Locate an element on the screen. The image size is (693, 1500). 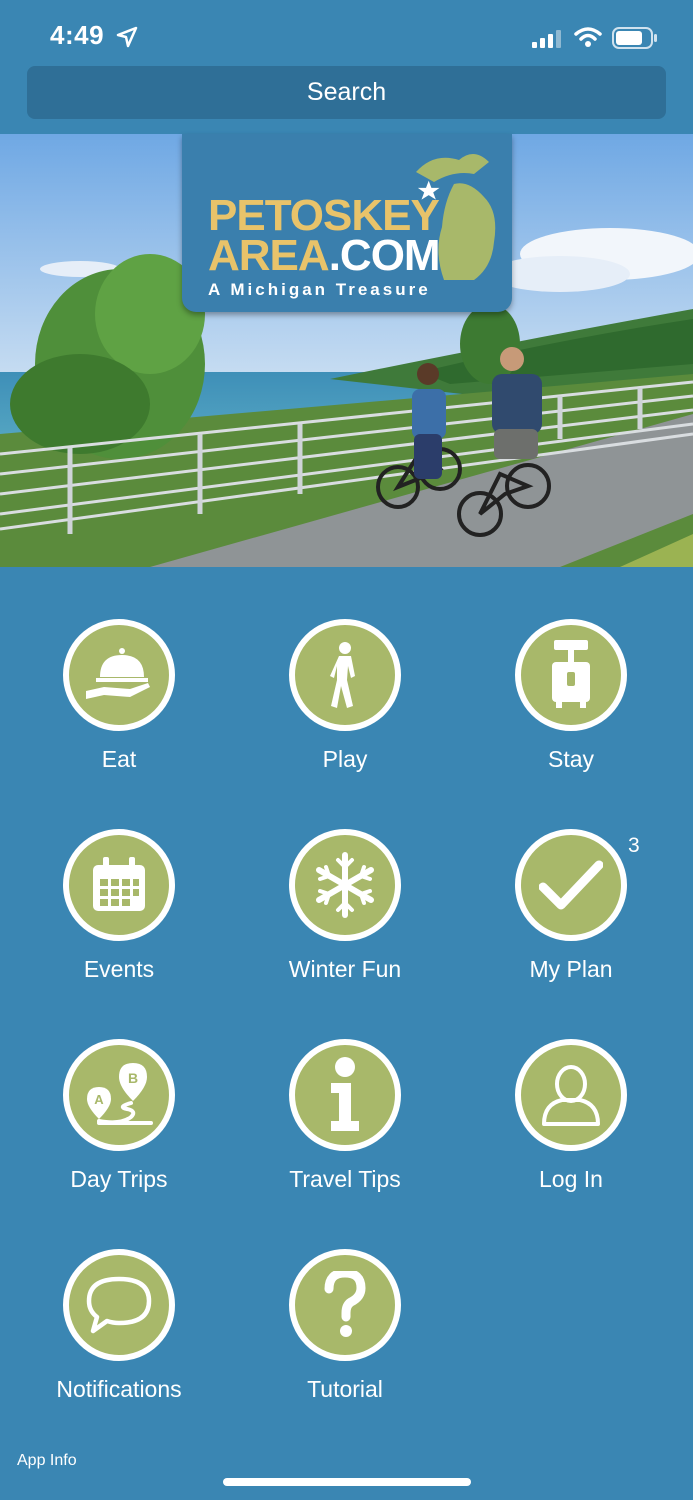
location-arrow-icon is located at coordinates (127, 37).